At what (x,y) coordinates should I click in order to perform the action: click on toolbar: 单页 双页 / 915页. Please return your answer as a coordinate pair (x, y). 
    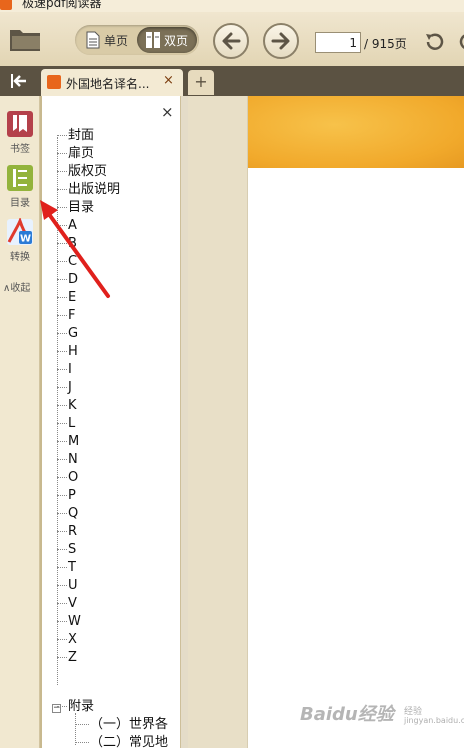
    Looking at the image, I should click on (232, 39).